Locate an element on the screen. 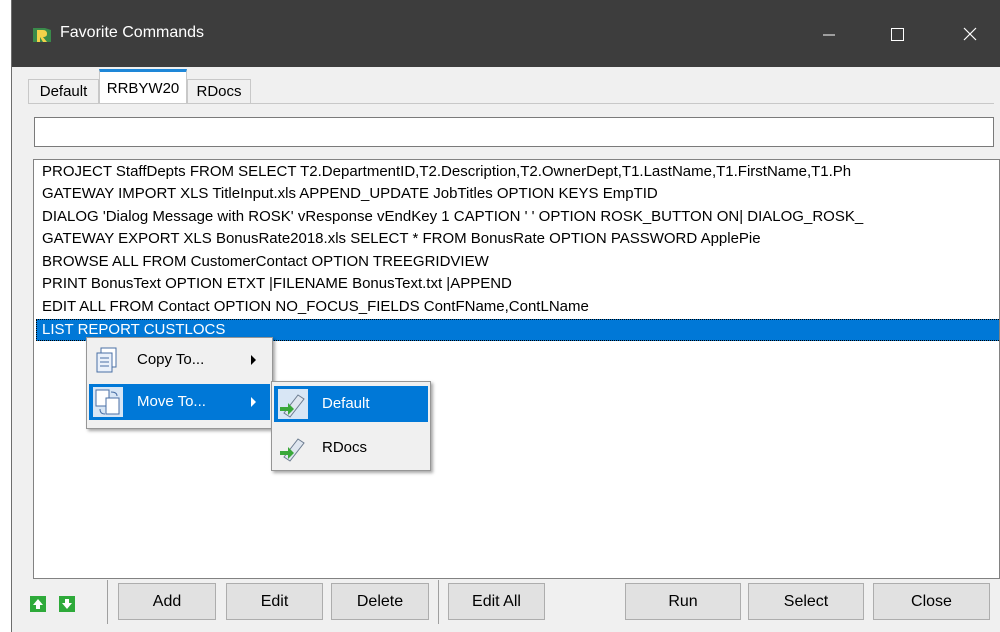 Image resolution: width=1000 pixels, height=632 pixels. select-button: Select is located at coordinates (806, 601).